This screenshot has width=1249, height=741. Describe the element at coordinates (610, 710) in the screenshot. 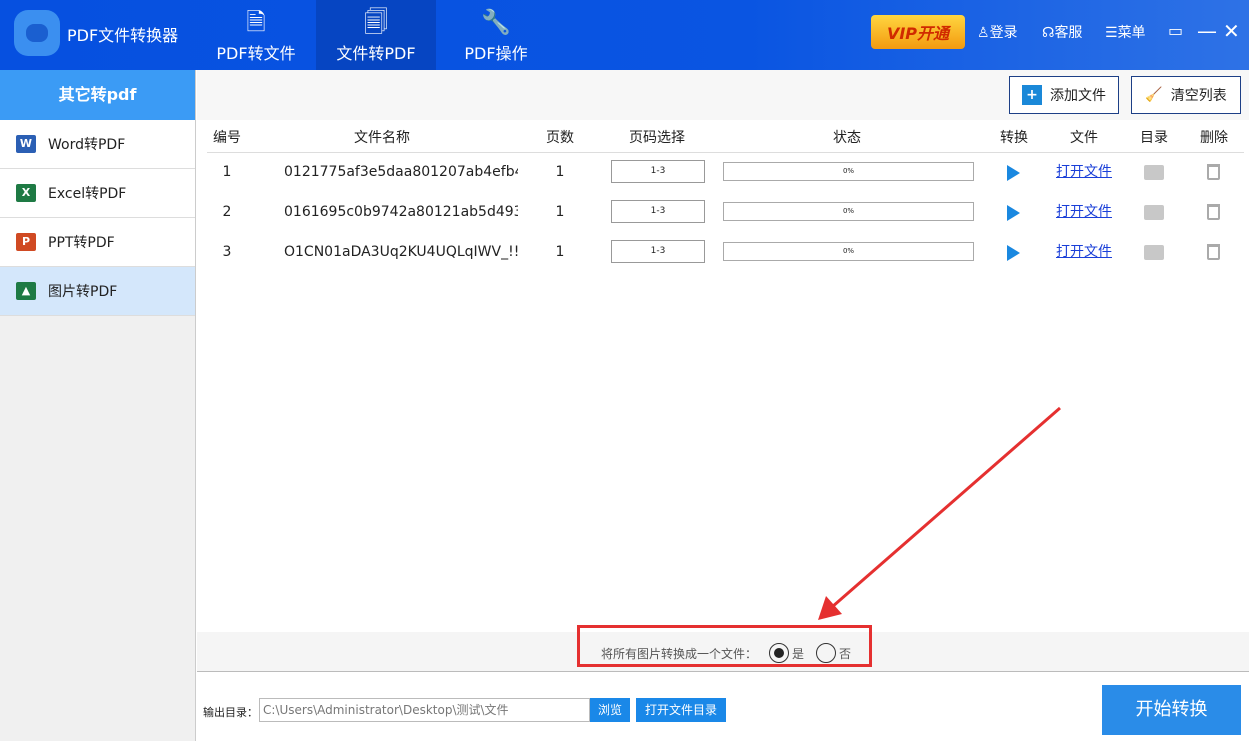

I see `browse-button: 浏览` at that location.